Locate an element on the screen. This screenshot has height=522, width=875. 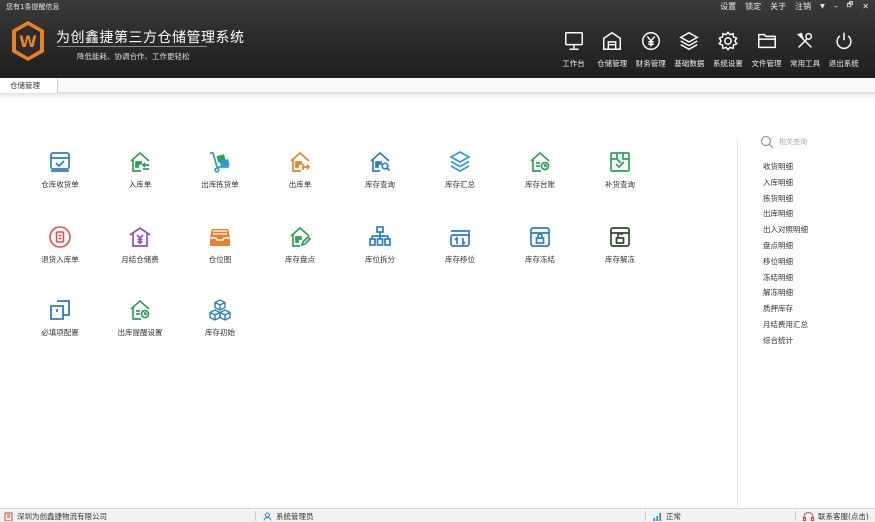
support-link: 联系客服(点击) is located at coordinates (836, 516).